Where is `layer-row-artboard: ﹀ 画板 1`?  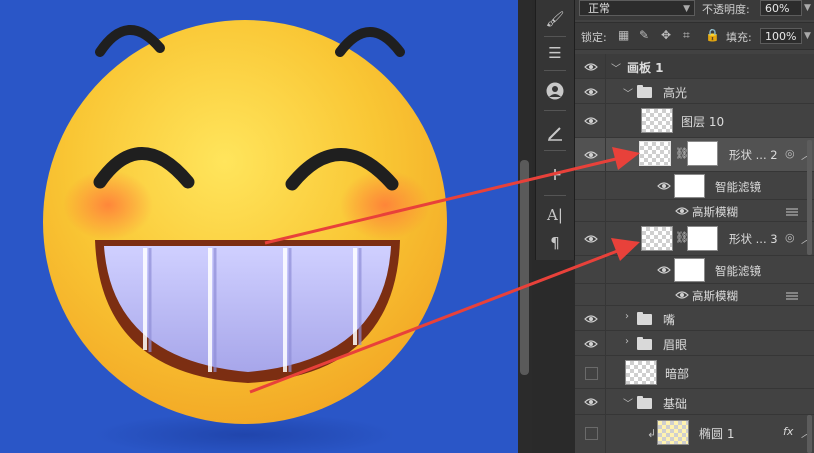
layer-row-artboard: ﹀ 画板 1 is located at coordinates (694, 66).